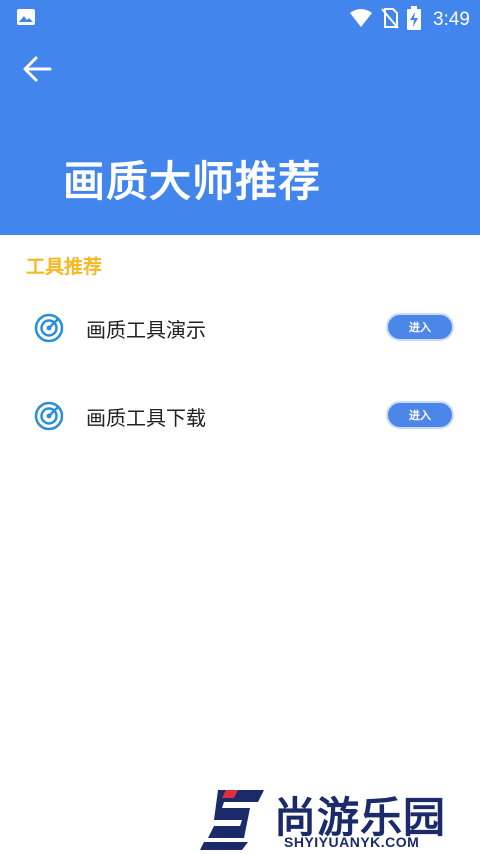  What do you see at coordinates (26, 17) in the screenshot?
I see `image-icon` at bounding box center [26, 17].